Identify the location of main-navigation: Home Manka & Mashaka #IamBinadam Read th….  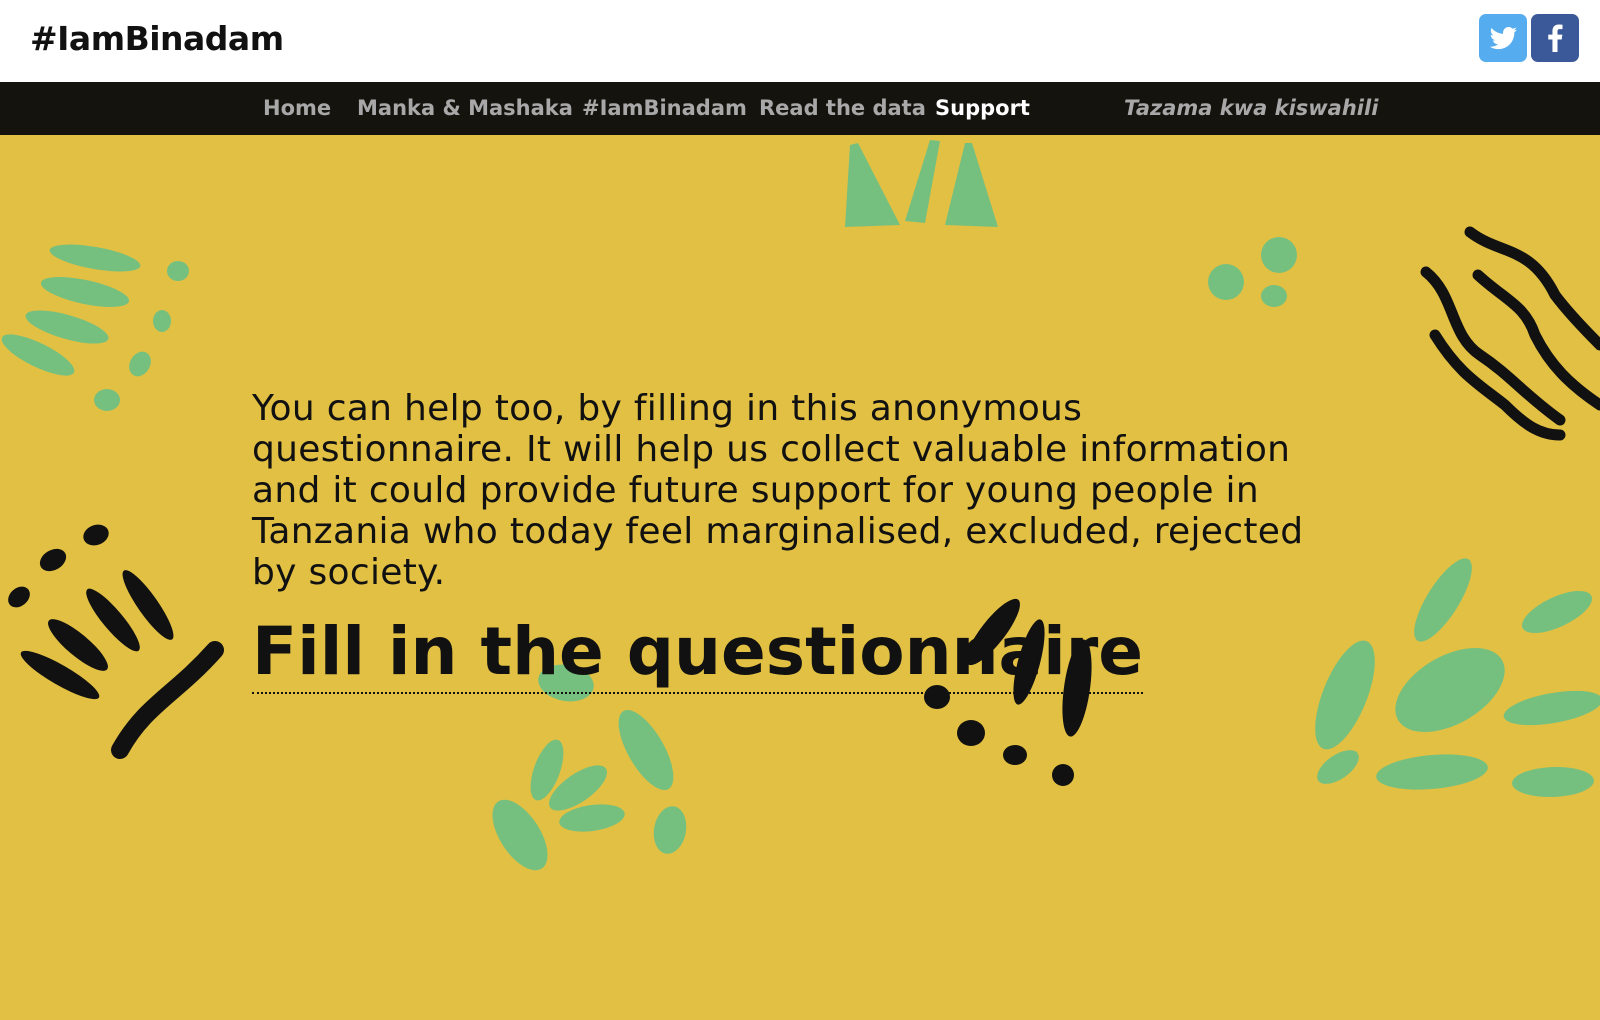
(800, 108).